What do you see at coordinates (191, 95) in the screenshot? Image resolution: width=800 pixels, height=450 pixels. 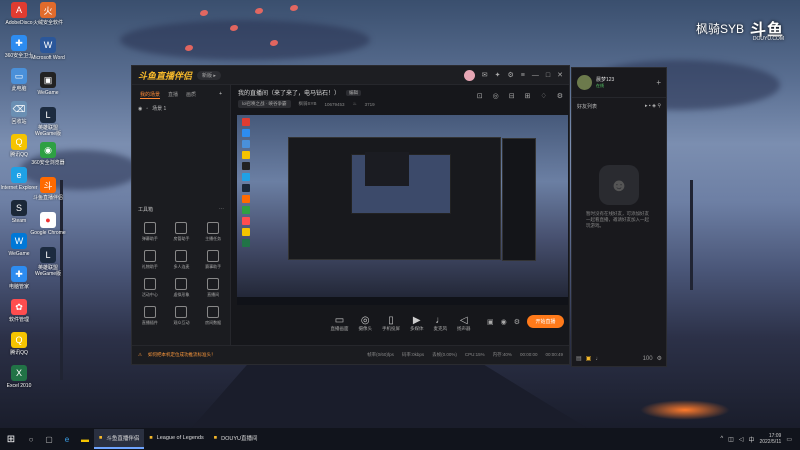 I see `tab-quality: 画质` at bounding box center [191, 95].